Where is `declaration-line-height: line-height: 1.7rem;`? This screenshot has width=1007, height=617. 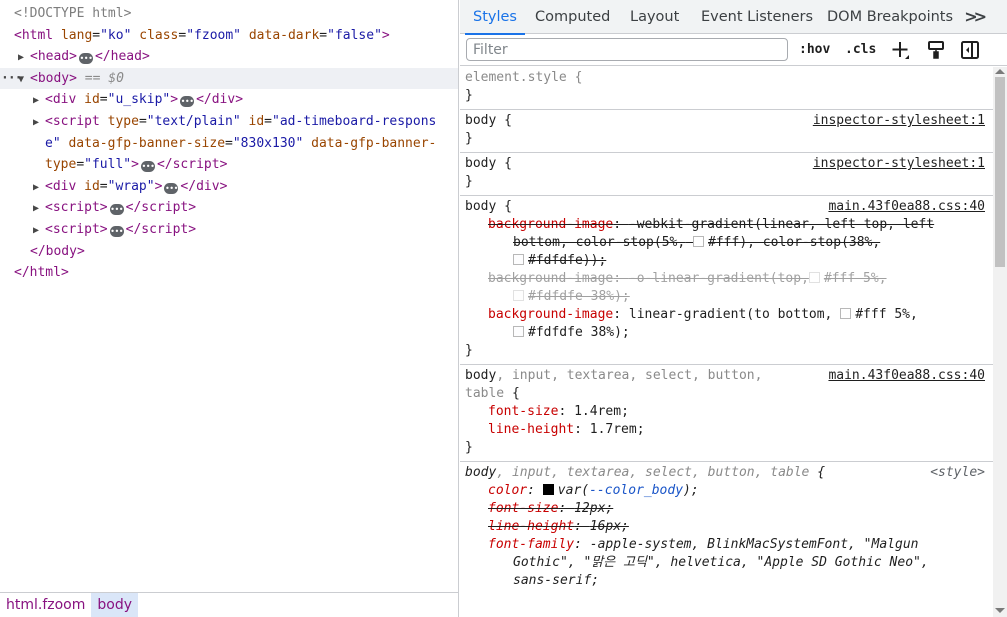 declaration-line-height: line-height: 1.7rem; is located at coordinates (729, 430).